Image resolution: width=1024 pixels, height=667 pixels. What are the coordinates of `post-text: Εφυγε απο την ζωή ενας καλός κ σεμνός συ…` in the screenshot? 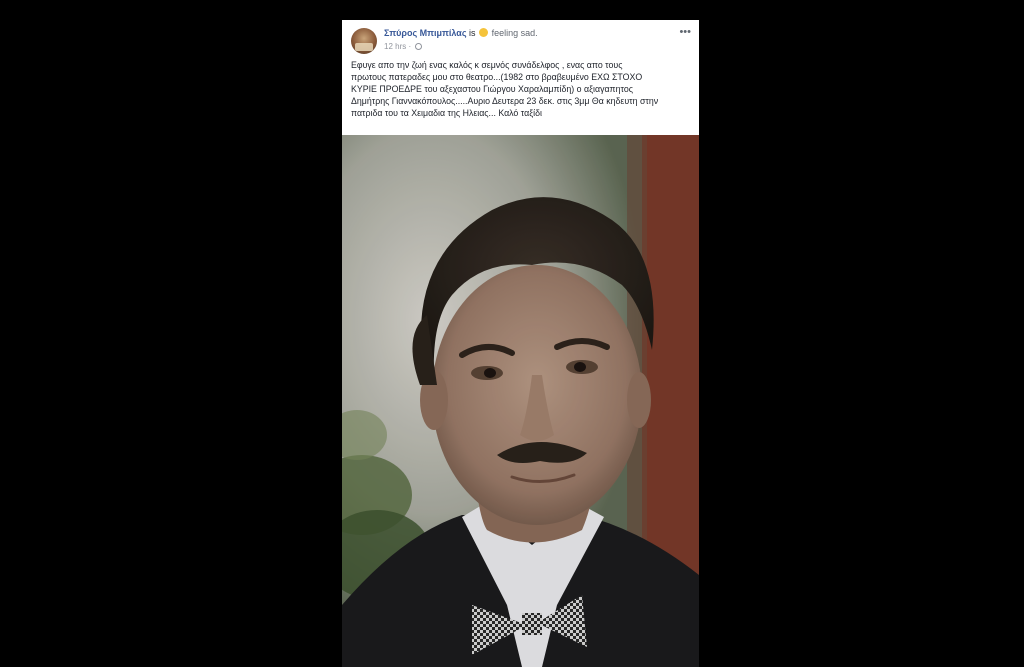 It's located at (505, 89).